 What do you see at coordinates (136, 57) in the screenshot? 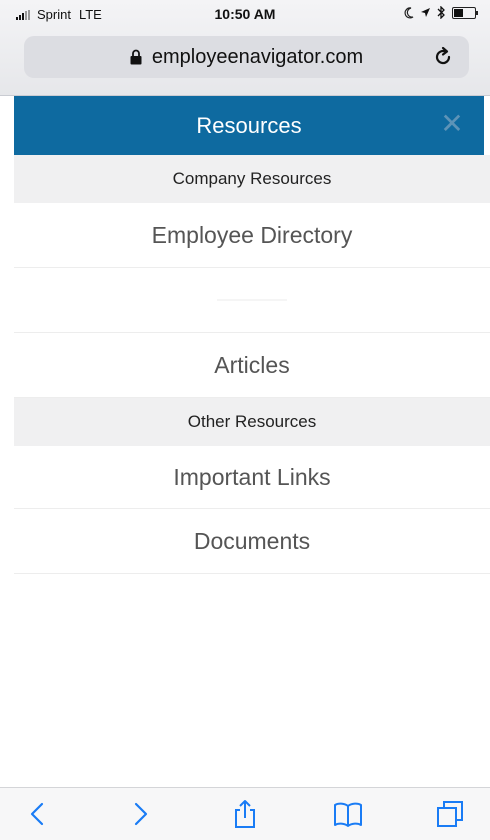
I see `lock-icon` at bounding box center [136, 57].